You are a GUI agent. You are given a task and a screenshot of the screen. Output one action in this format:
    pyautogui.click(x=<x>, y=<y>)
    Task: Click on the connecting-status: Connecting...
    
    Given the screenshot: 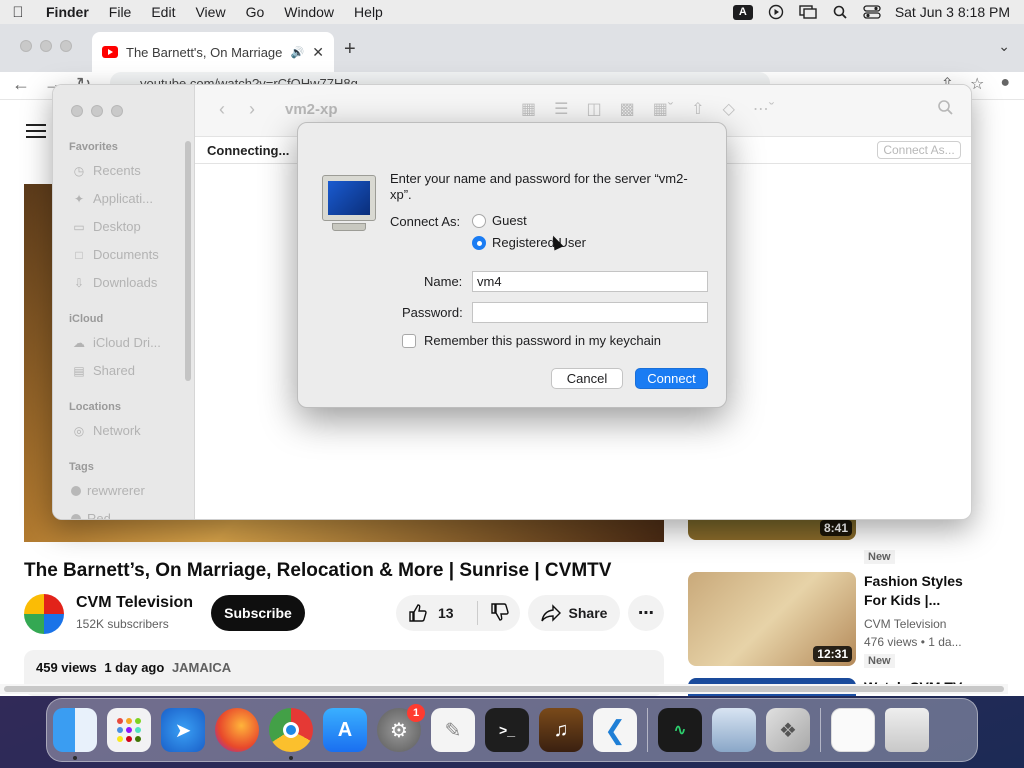 What is the action you would take?
    pyautogui.click(x=248, y=150)
    